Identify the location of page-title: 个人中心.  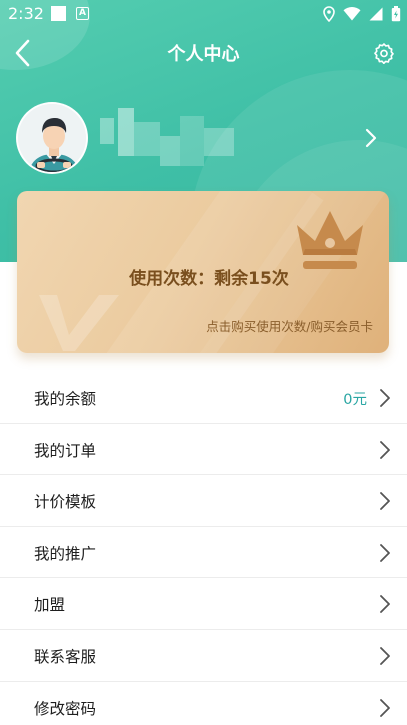
(203, 54).